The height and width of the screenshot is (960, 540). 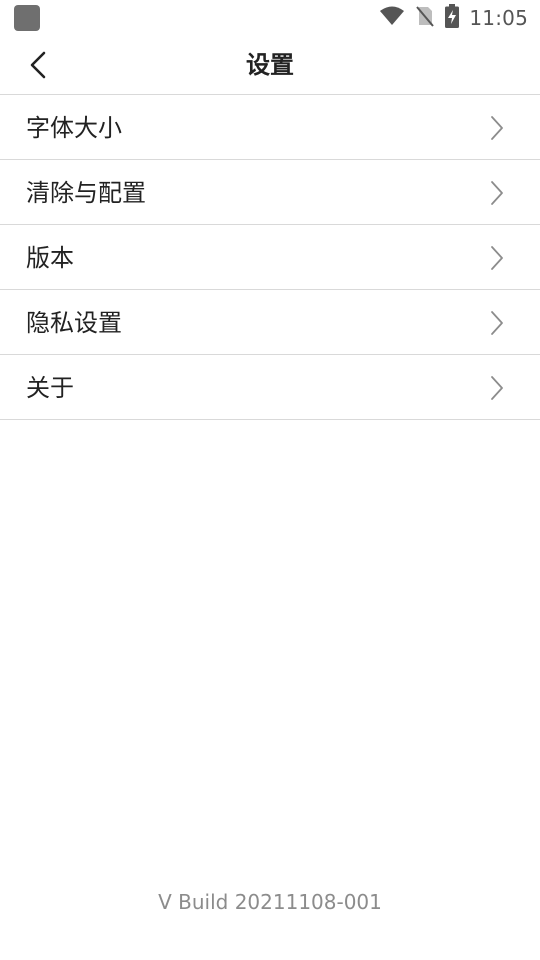 I want to click on page-title: 设置, so click(x=270, y=65).